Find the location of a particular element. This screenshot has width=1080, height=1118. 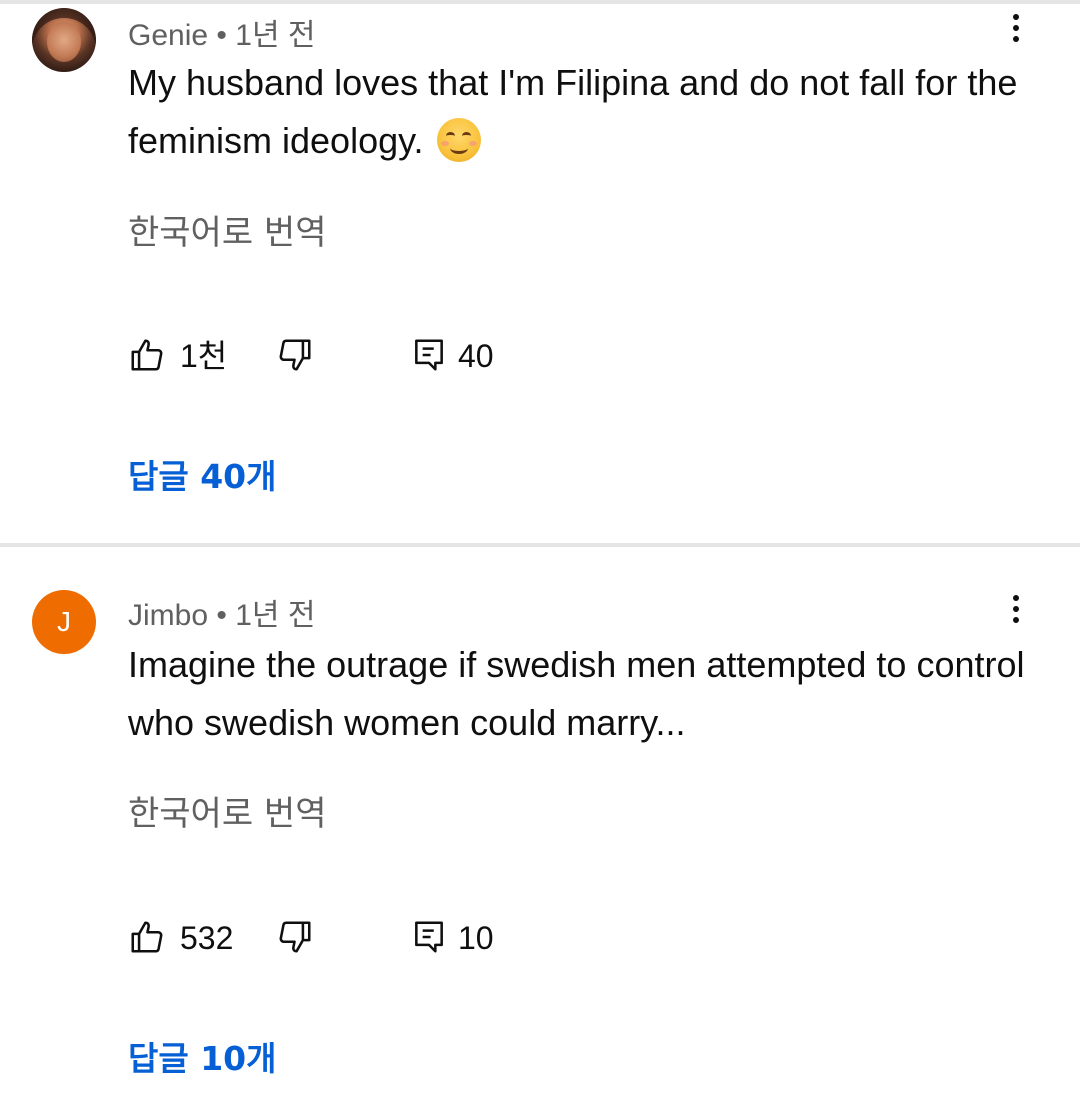

comment-meta: Genie • 1년 전 is located at coordinates (222, 32).